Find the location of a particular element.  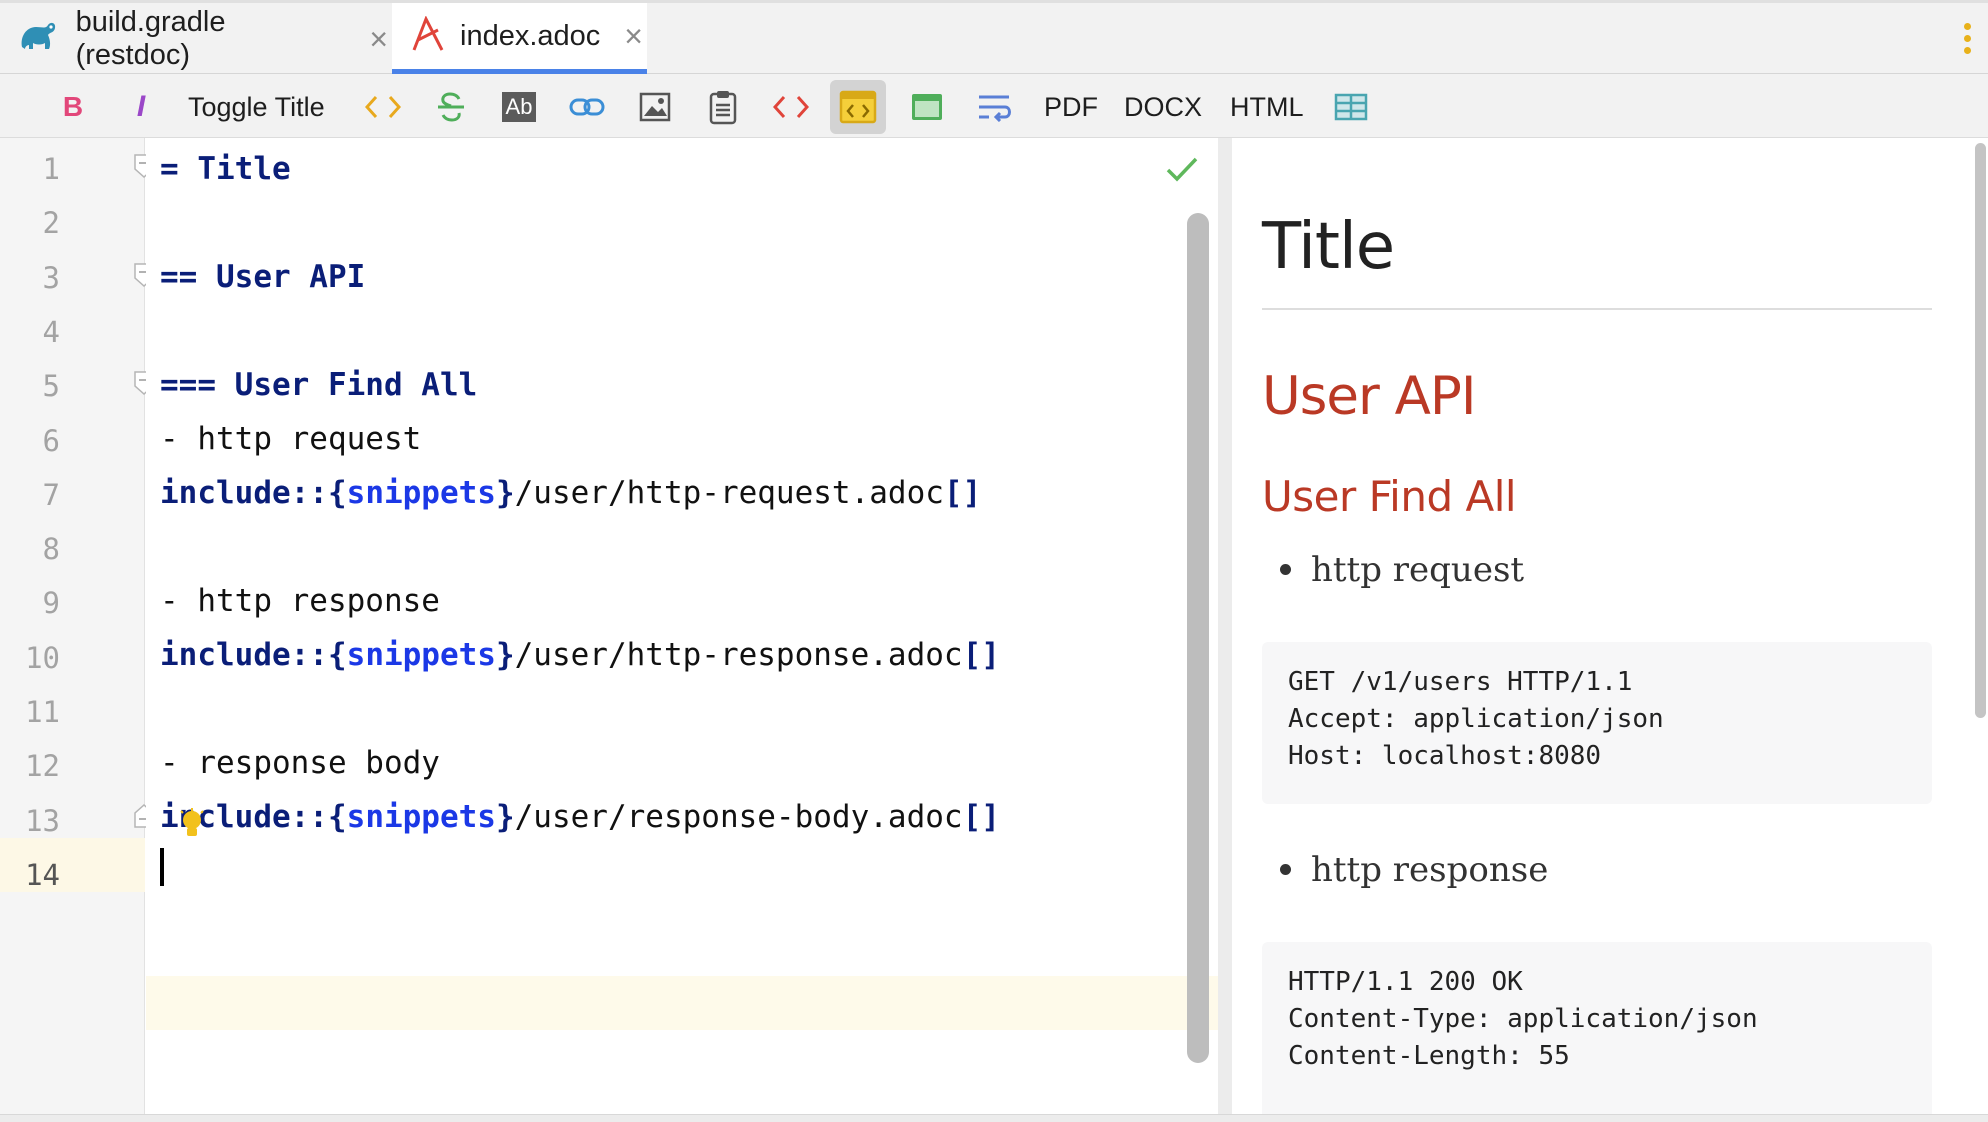

code-line-5: === User Find All is located at coordinates (319, 385).